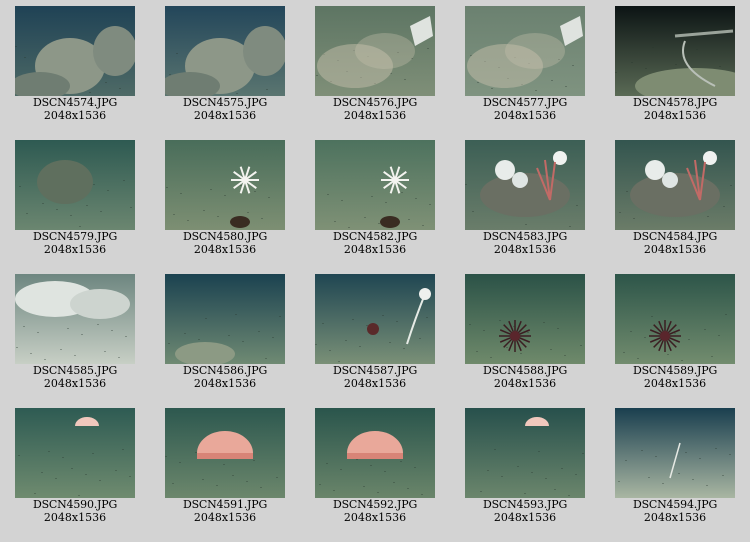 Image resolution: width=750 pixels, height=542 pixels. Describe the element at coordinates (675, 504) in the screenshot. I see `filename-label: DSCN4594.JPG` at that location.